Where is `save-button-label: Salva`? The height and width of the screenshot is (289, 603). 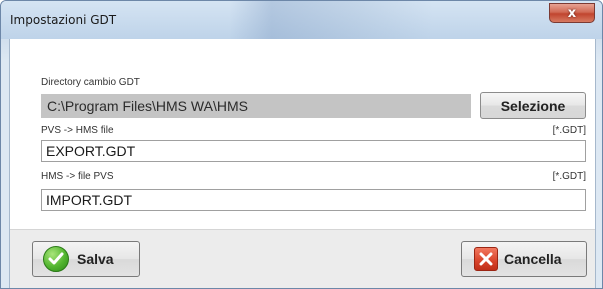 save-button-label: Salva is located at coordinates (95, 259).